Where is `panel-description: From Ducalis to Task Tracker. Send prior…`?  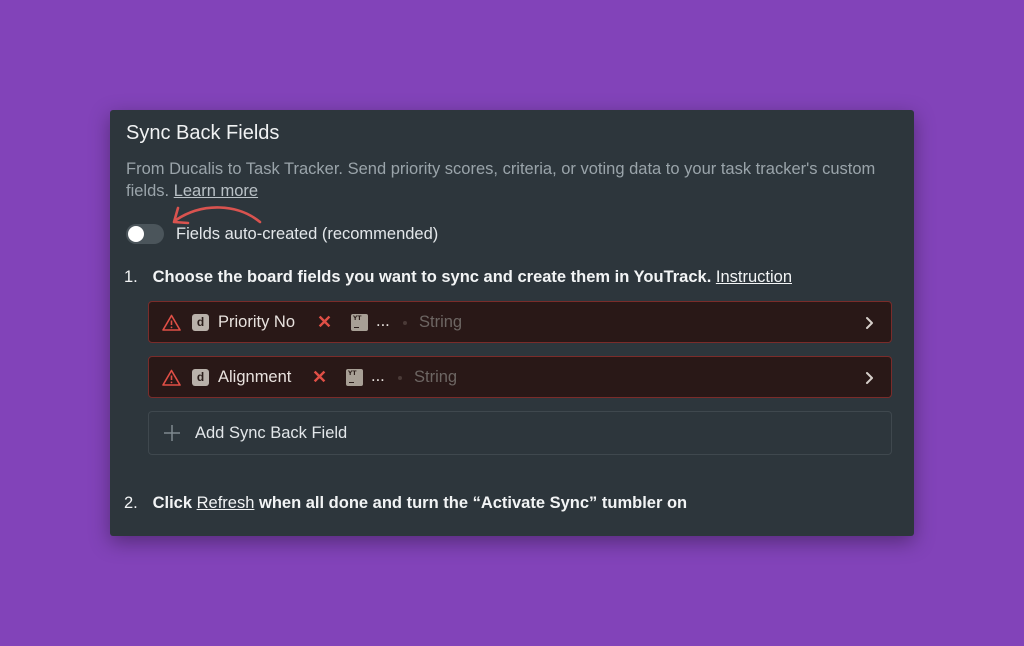
panel-description: From Ducalis to Task Tracker. Send prior… is located at coordinates (516, 180).